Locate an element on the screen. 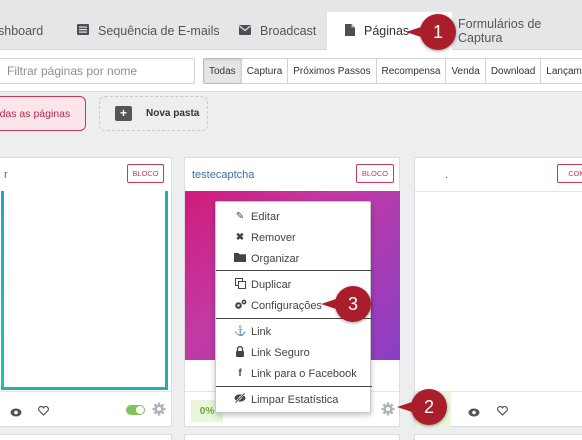 This screenshot has height=440, width=582. menu-item-limpar-estatistica: Limpar Estatística is located at coordinates (294, 399).